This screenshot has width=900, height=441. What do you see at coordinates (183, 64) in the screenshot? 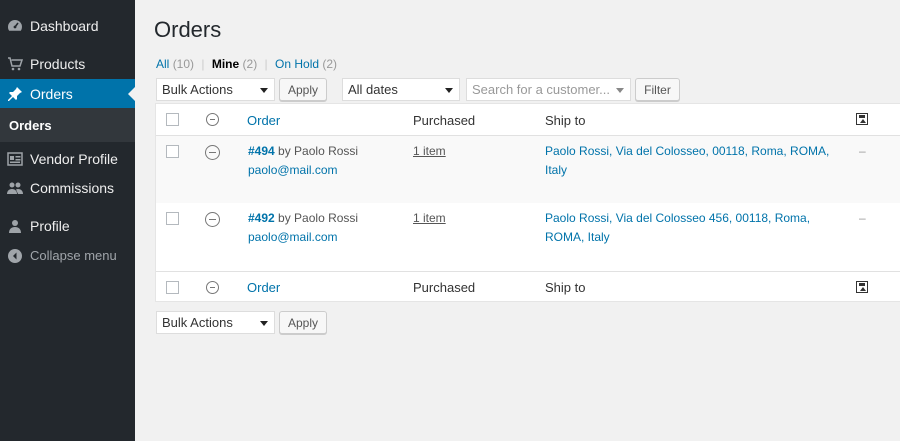
I see `filter-all-count: (10)` at bounding box center [183, 64].